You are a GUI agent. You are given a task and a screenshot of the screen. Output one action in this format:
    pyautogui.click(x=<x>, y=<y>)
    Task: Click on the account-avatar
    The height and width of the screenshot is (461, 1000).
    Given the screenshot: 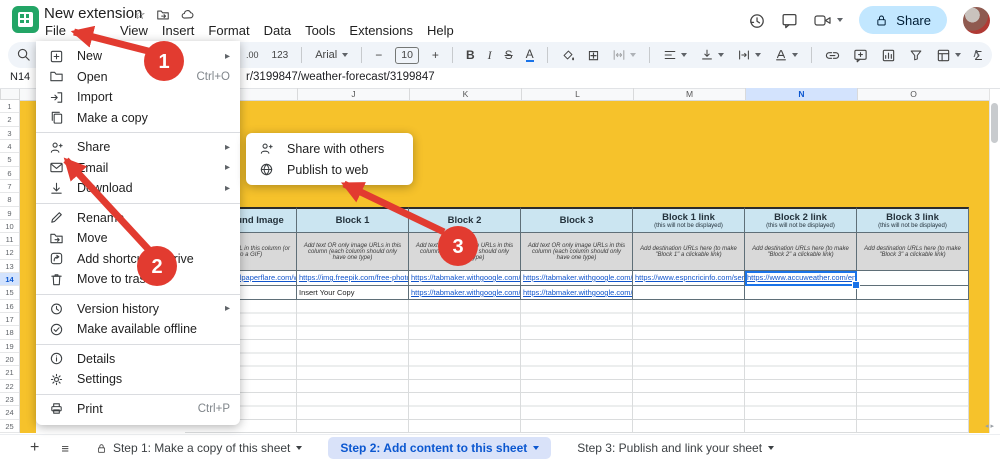 What is the action you would take?
    pyautogui.click(x=976, y=20)
    